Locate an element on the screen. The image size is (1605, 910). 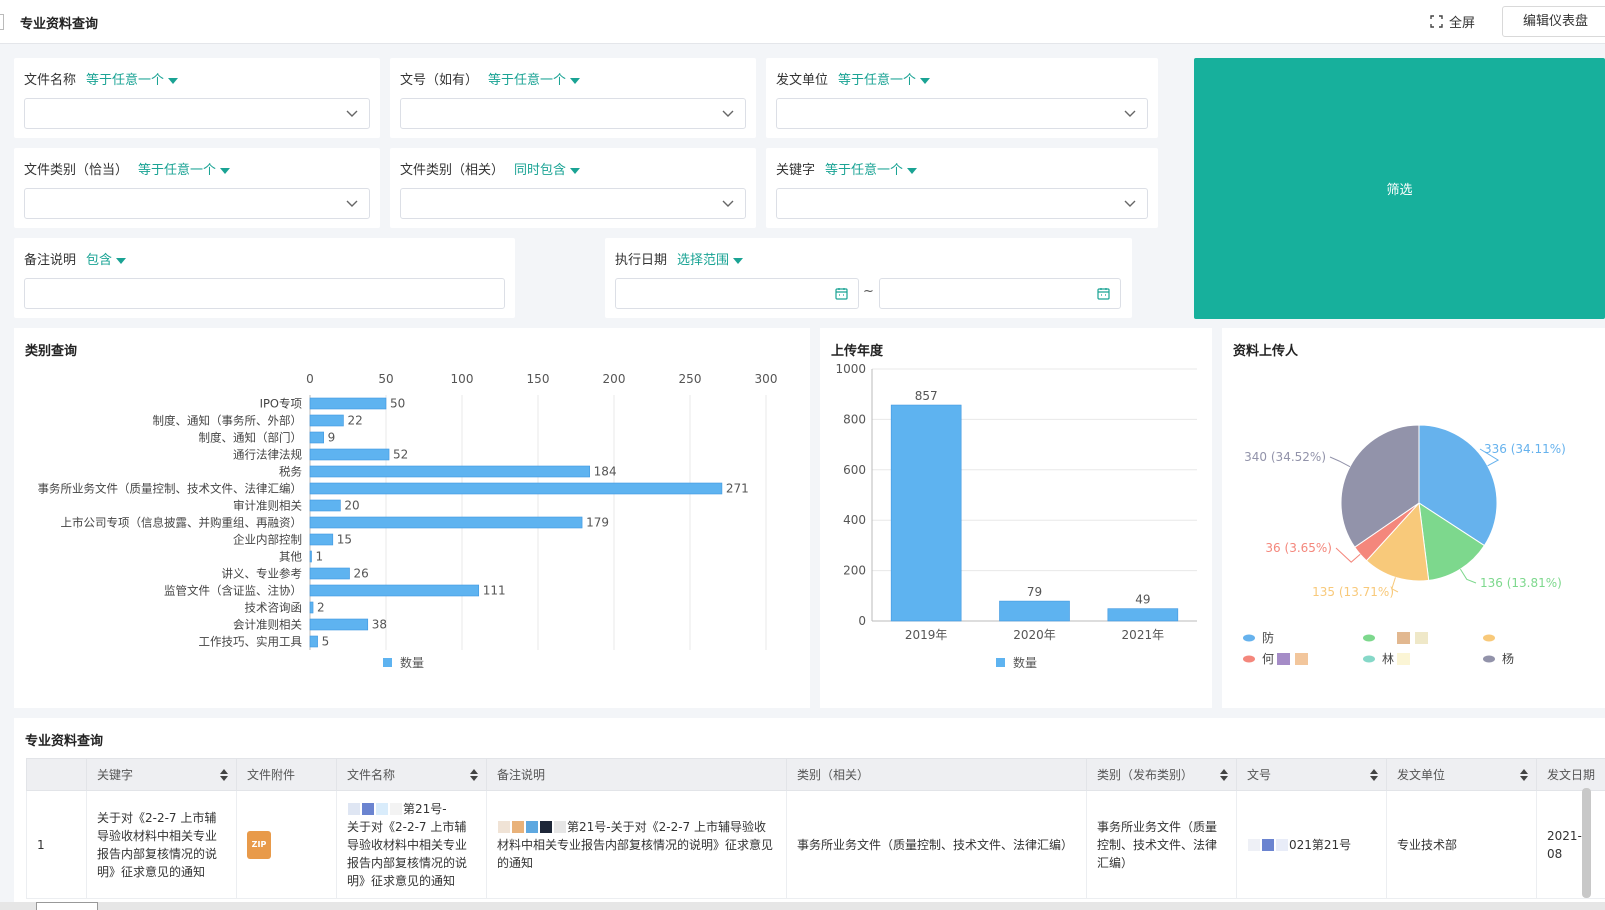
bar-value-label: 271 is located at coordinates (737, 489).